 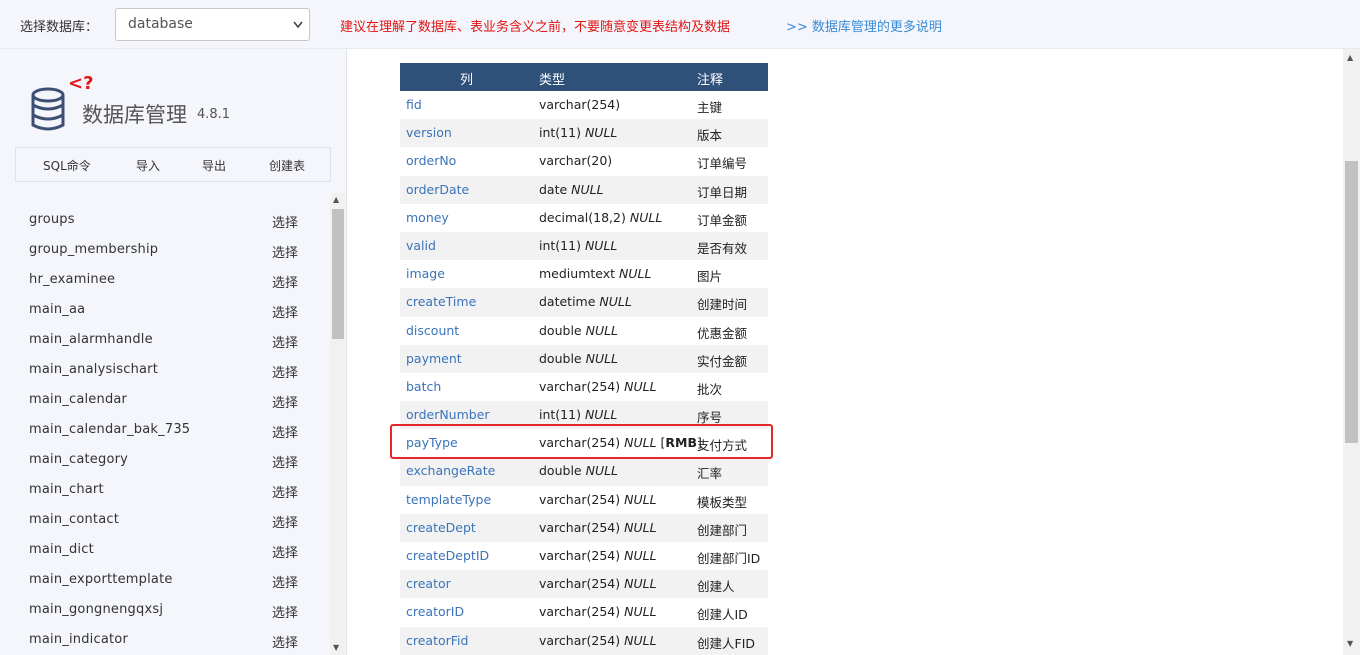 I want to click on app-title: 数据库管理, so click(x=134, y=115).